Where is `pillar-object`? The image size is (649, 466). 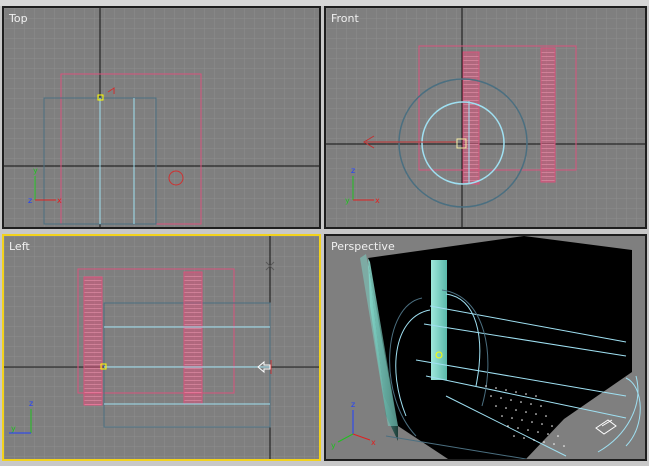
pillar-object is located at coordinates (439, 320).